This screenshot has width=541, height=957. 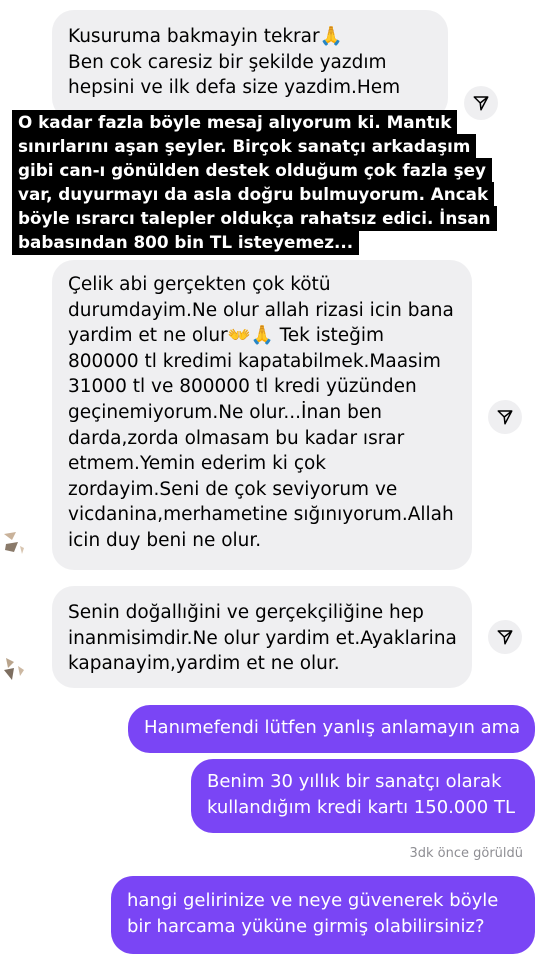 What do you see at coordinates (204, 664) in the screenshot?
I see `message-text: kapanayim,yardim et ne olur.` at bounding box center [204, 664].